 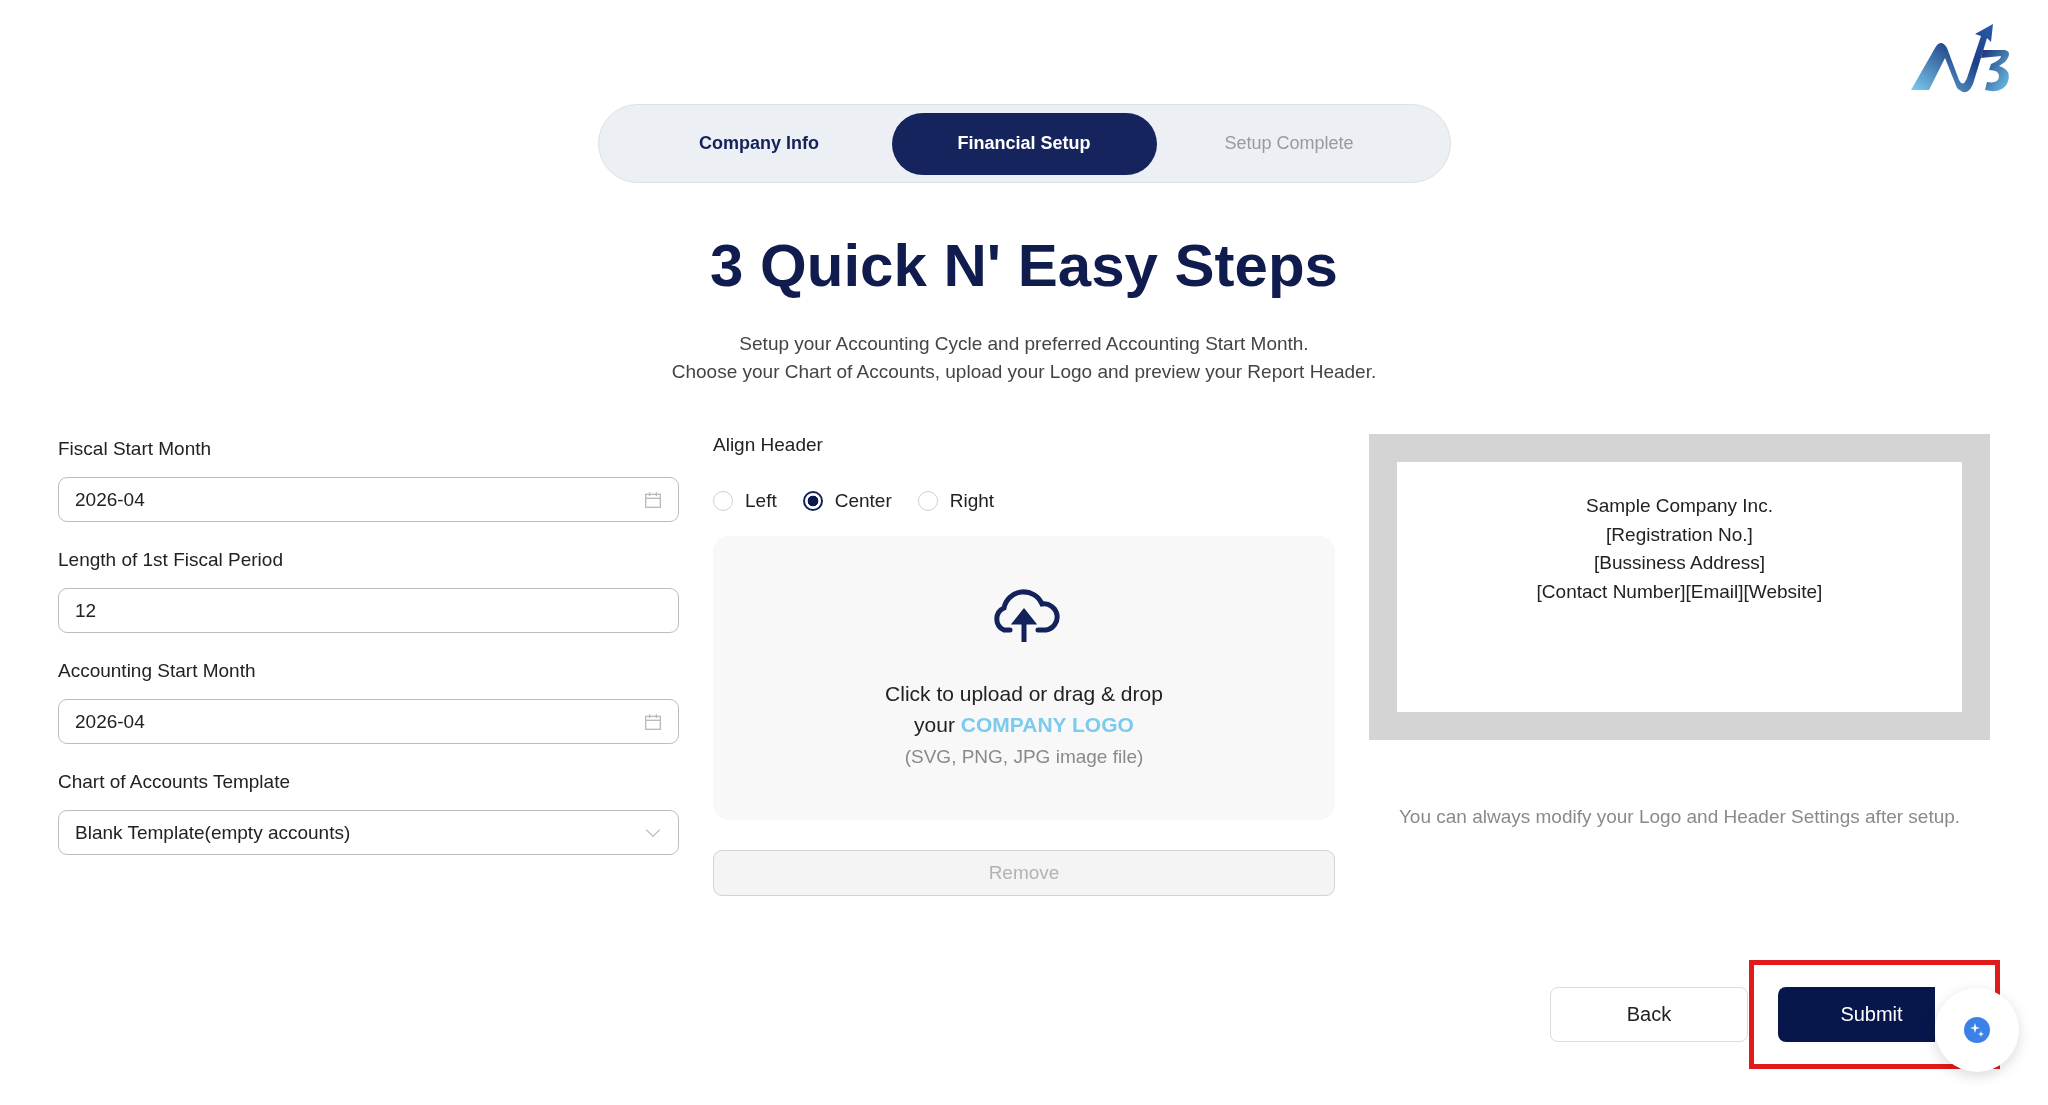 I want to click on sparkle-icon, so click(x=1977, y=1030).